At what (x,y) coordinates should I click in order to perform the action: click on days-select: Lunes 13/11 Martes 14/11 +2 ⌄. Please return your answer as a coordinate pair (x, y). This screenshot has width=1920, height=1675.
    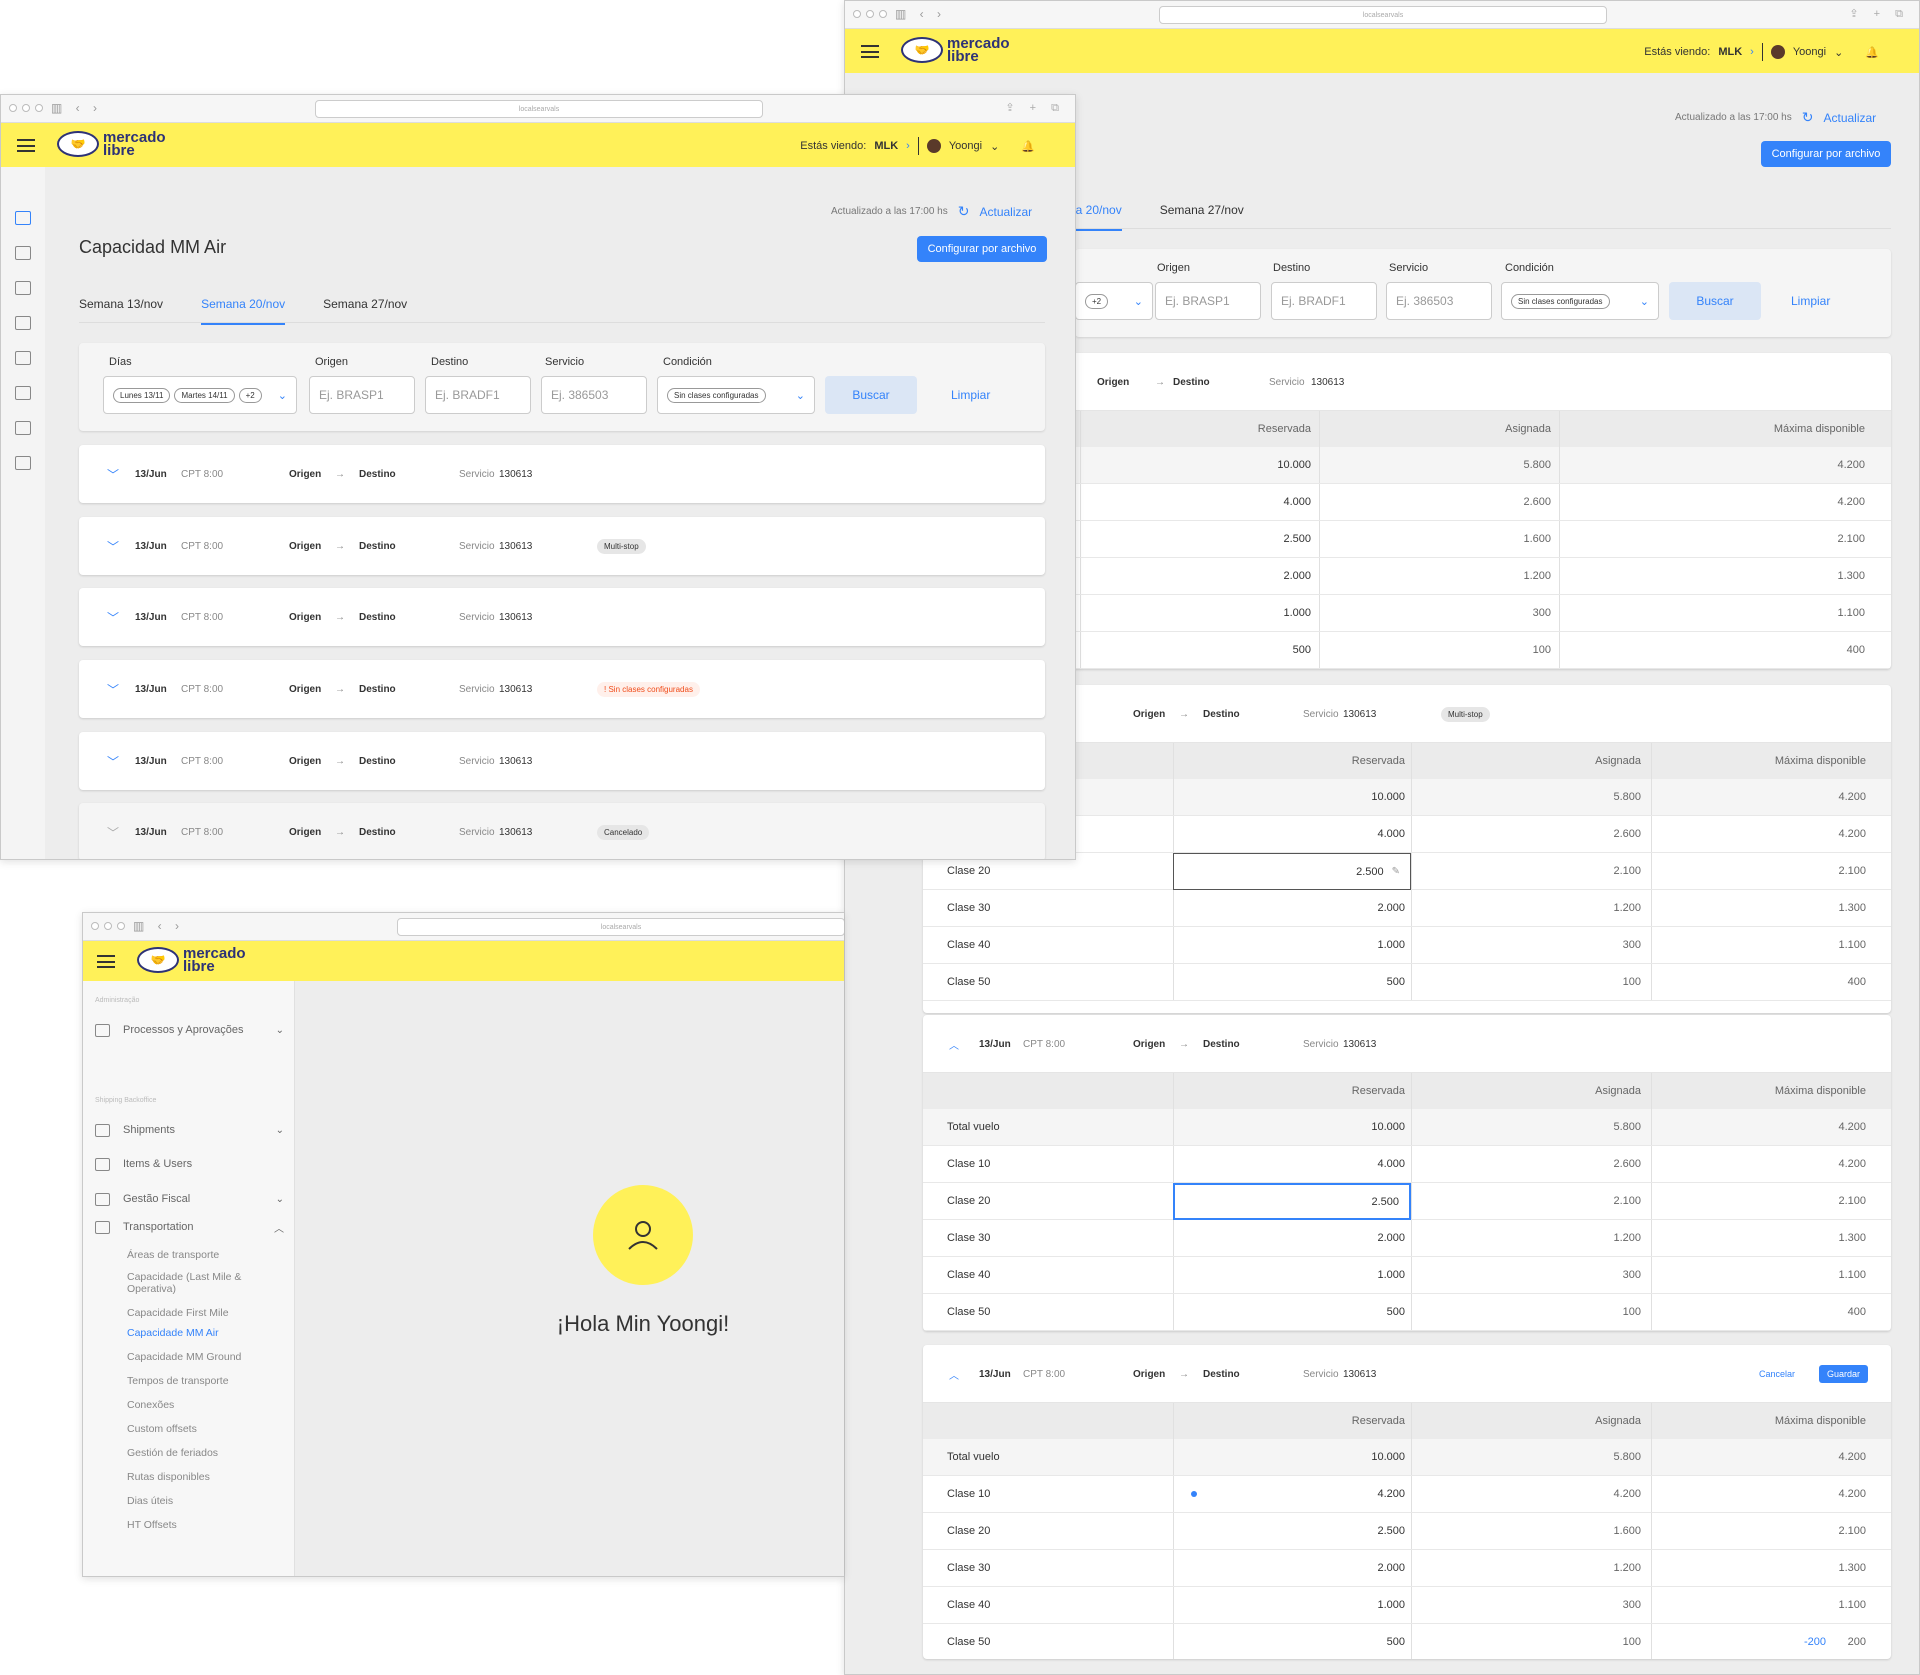
    Looking at the image, I should click on (200, 395).